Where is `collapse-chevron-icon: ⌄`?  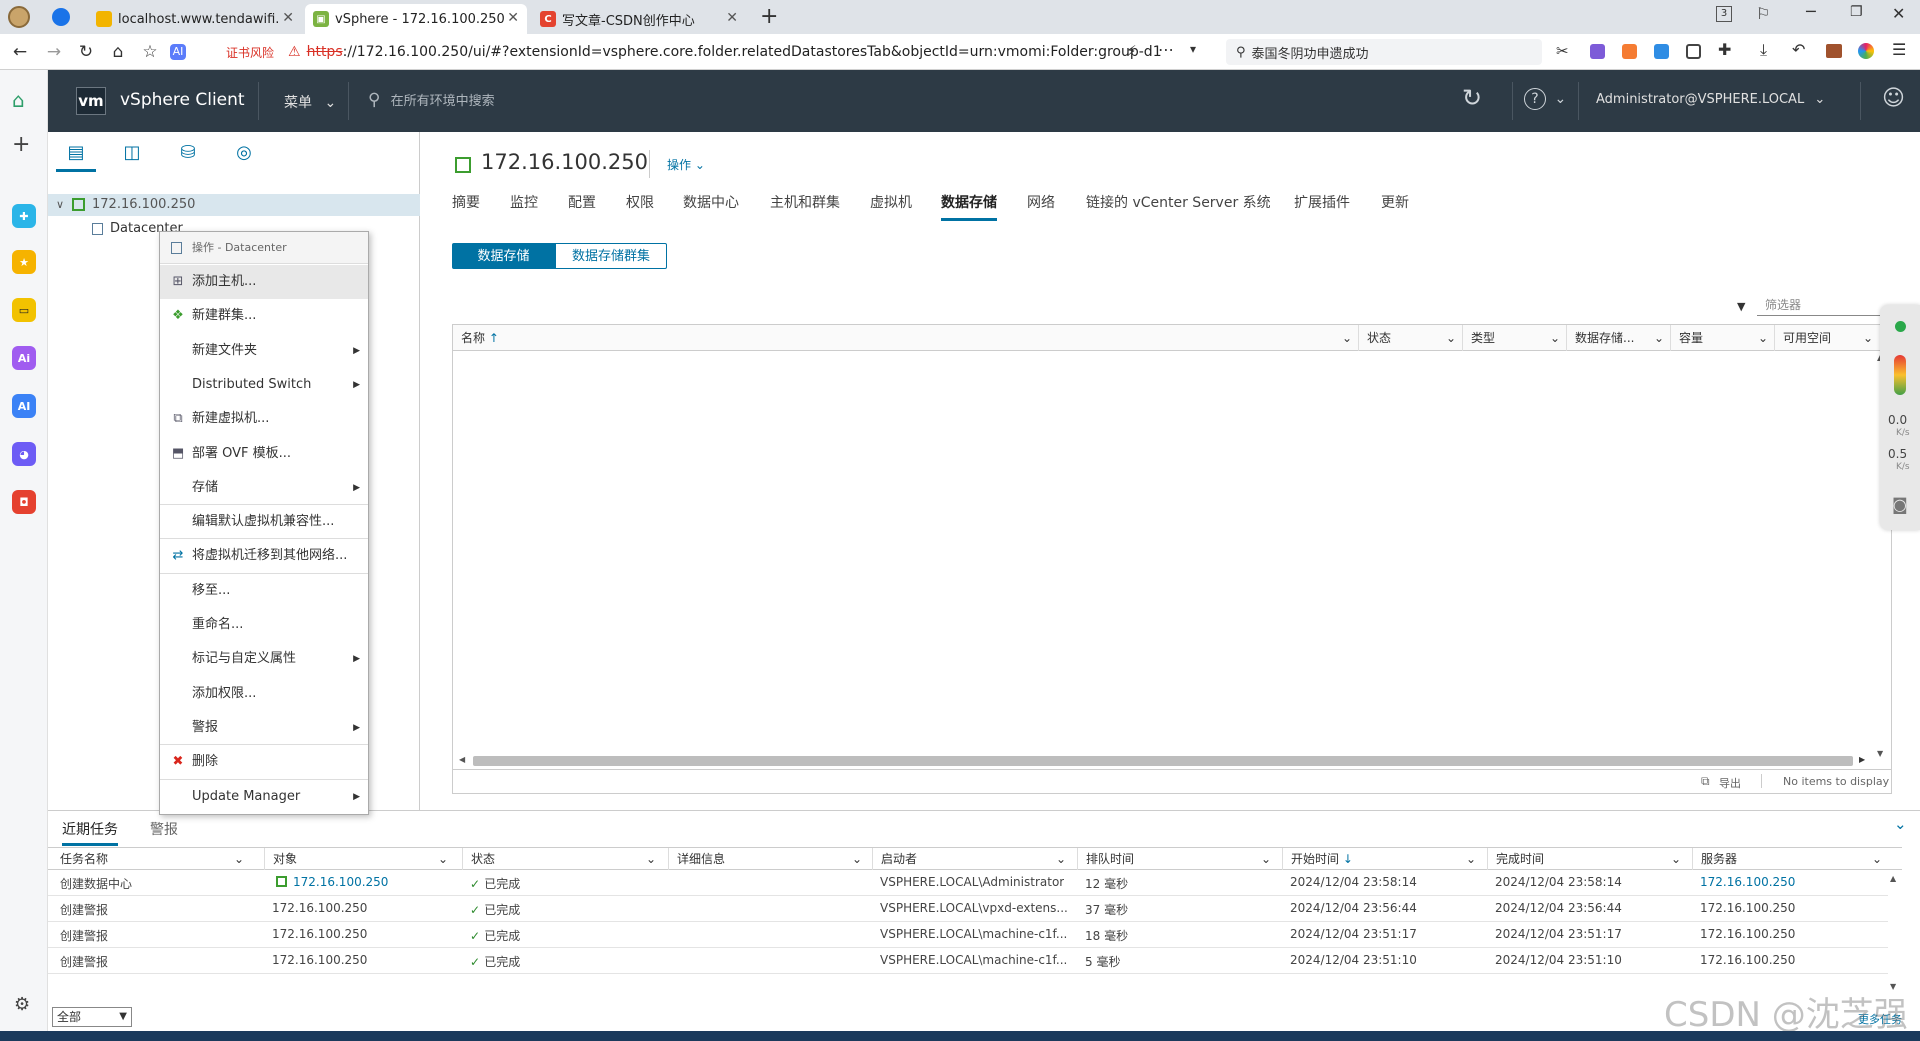
collapse-chevron-icon: ⌄ is located at coordinates (1900, 824).